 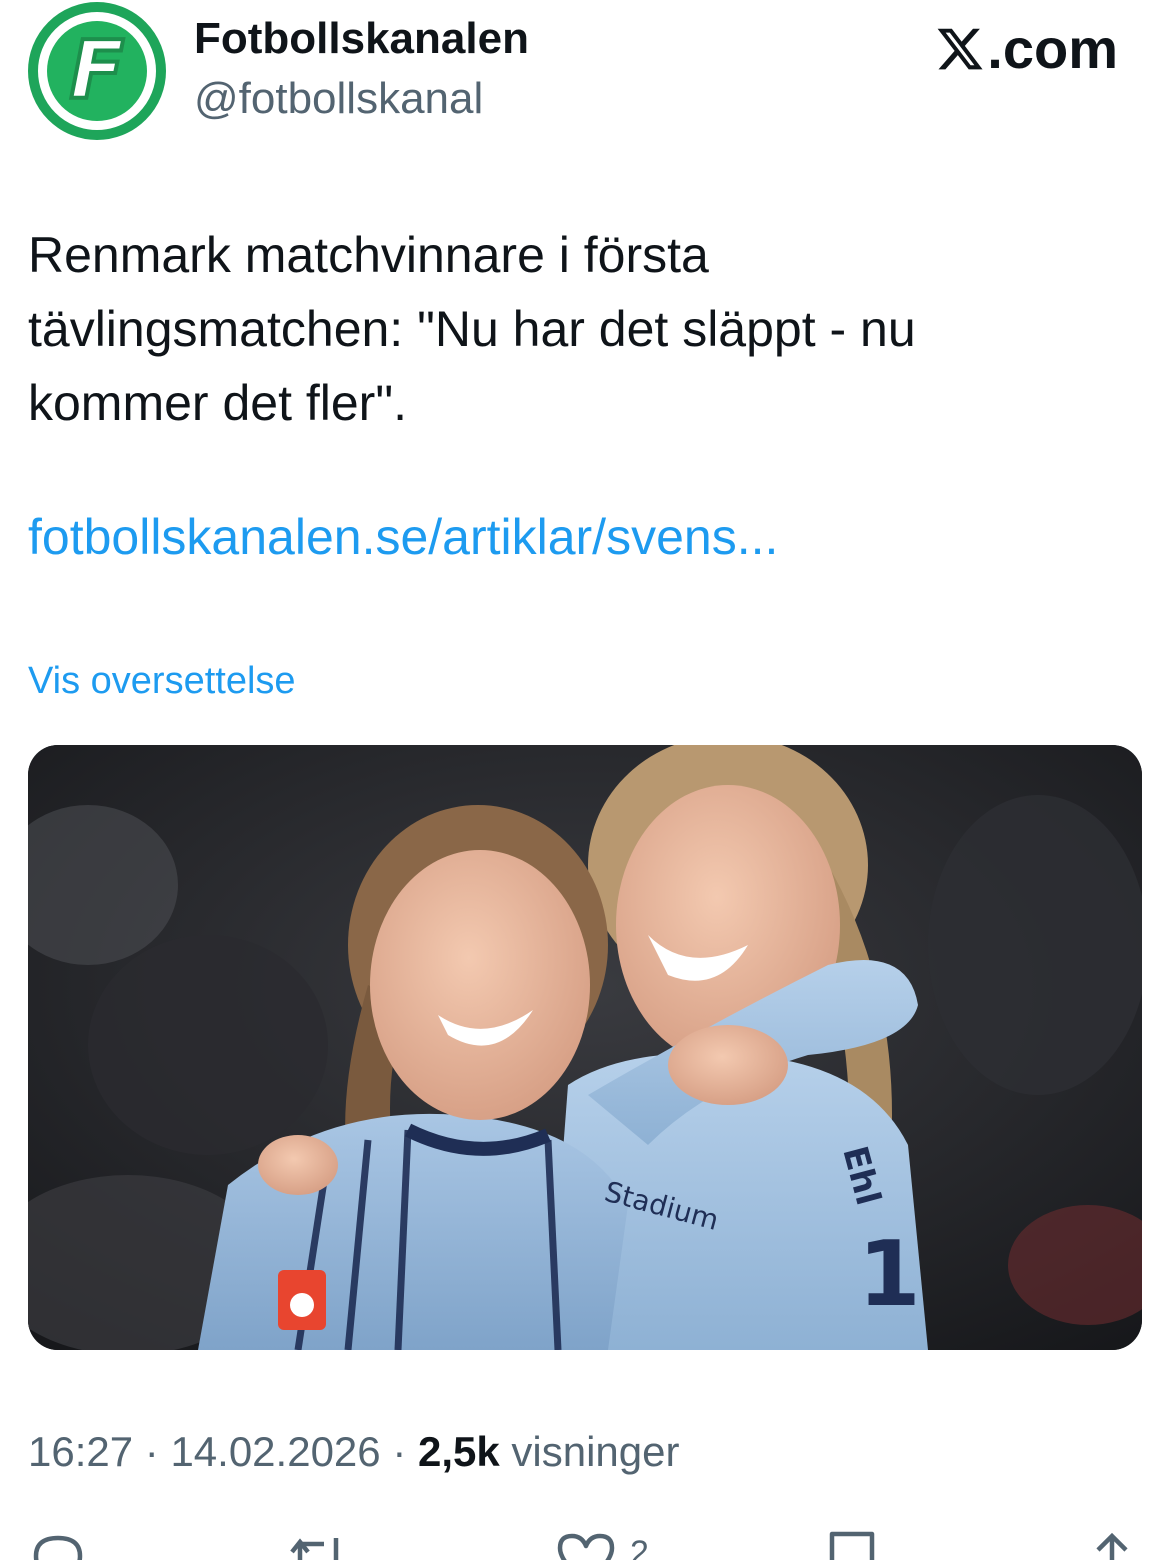 I want to click on like-button: 2, so click(x=602, y=1544).